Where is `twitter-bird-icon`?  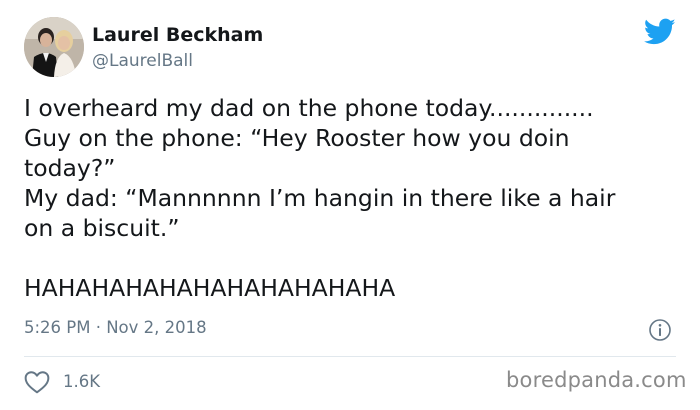 twitter-bird-icon is located at coordinates (660, 32).